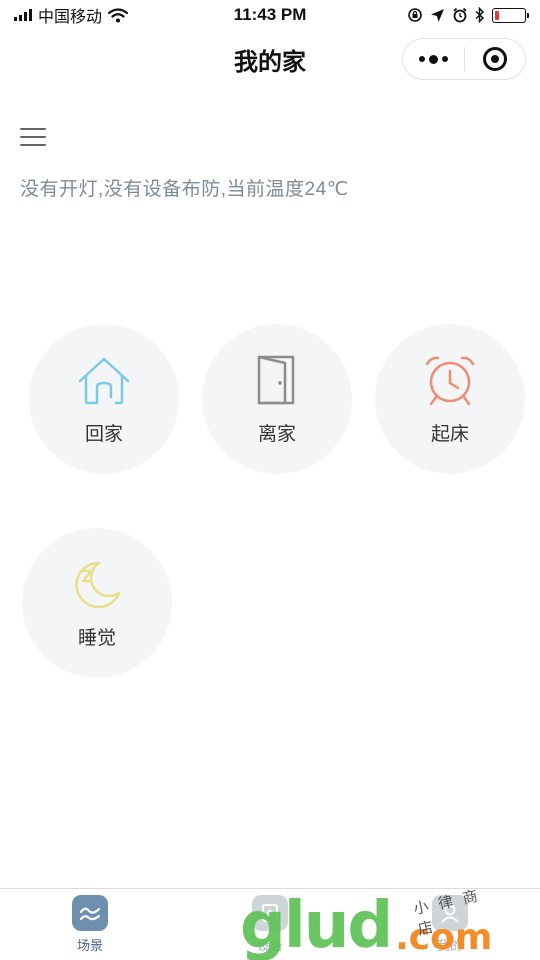  Describe the element at coordinates (103, 434) in the screenshot. I see `scene-label: 回家` at that location.